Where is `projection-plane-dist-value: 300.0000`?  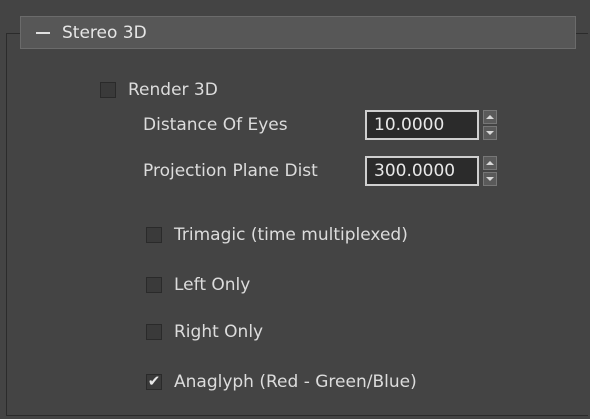 projection-plane-dist-value: 300.0000 is located at coordinates (415, 171).